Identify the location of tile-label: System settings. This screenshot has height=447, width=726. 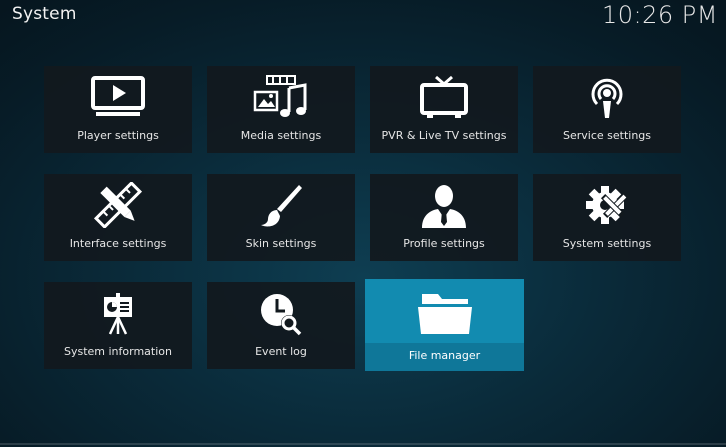
(607, 243).